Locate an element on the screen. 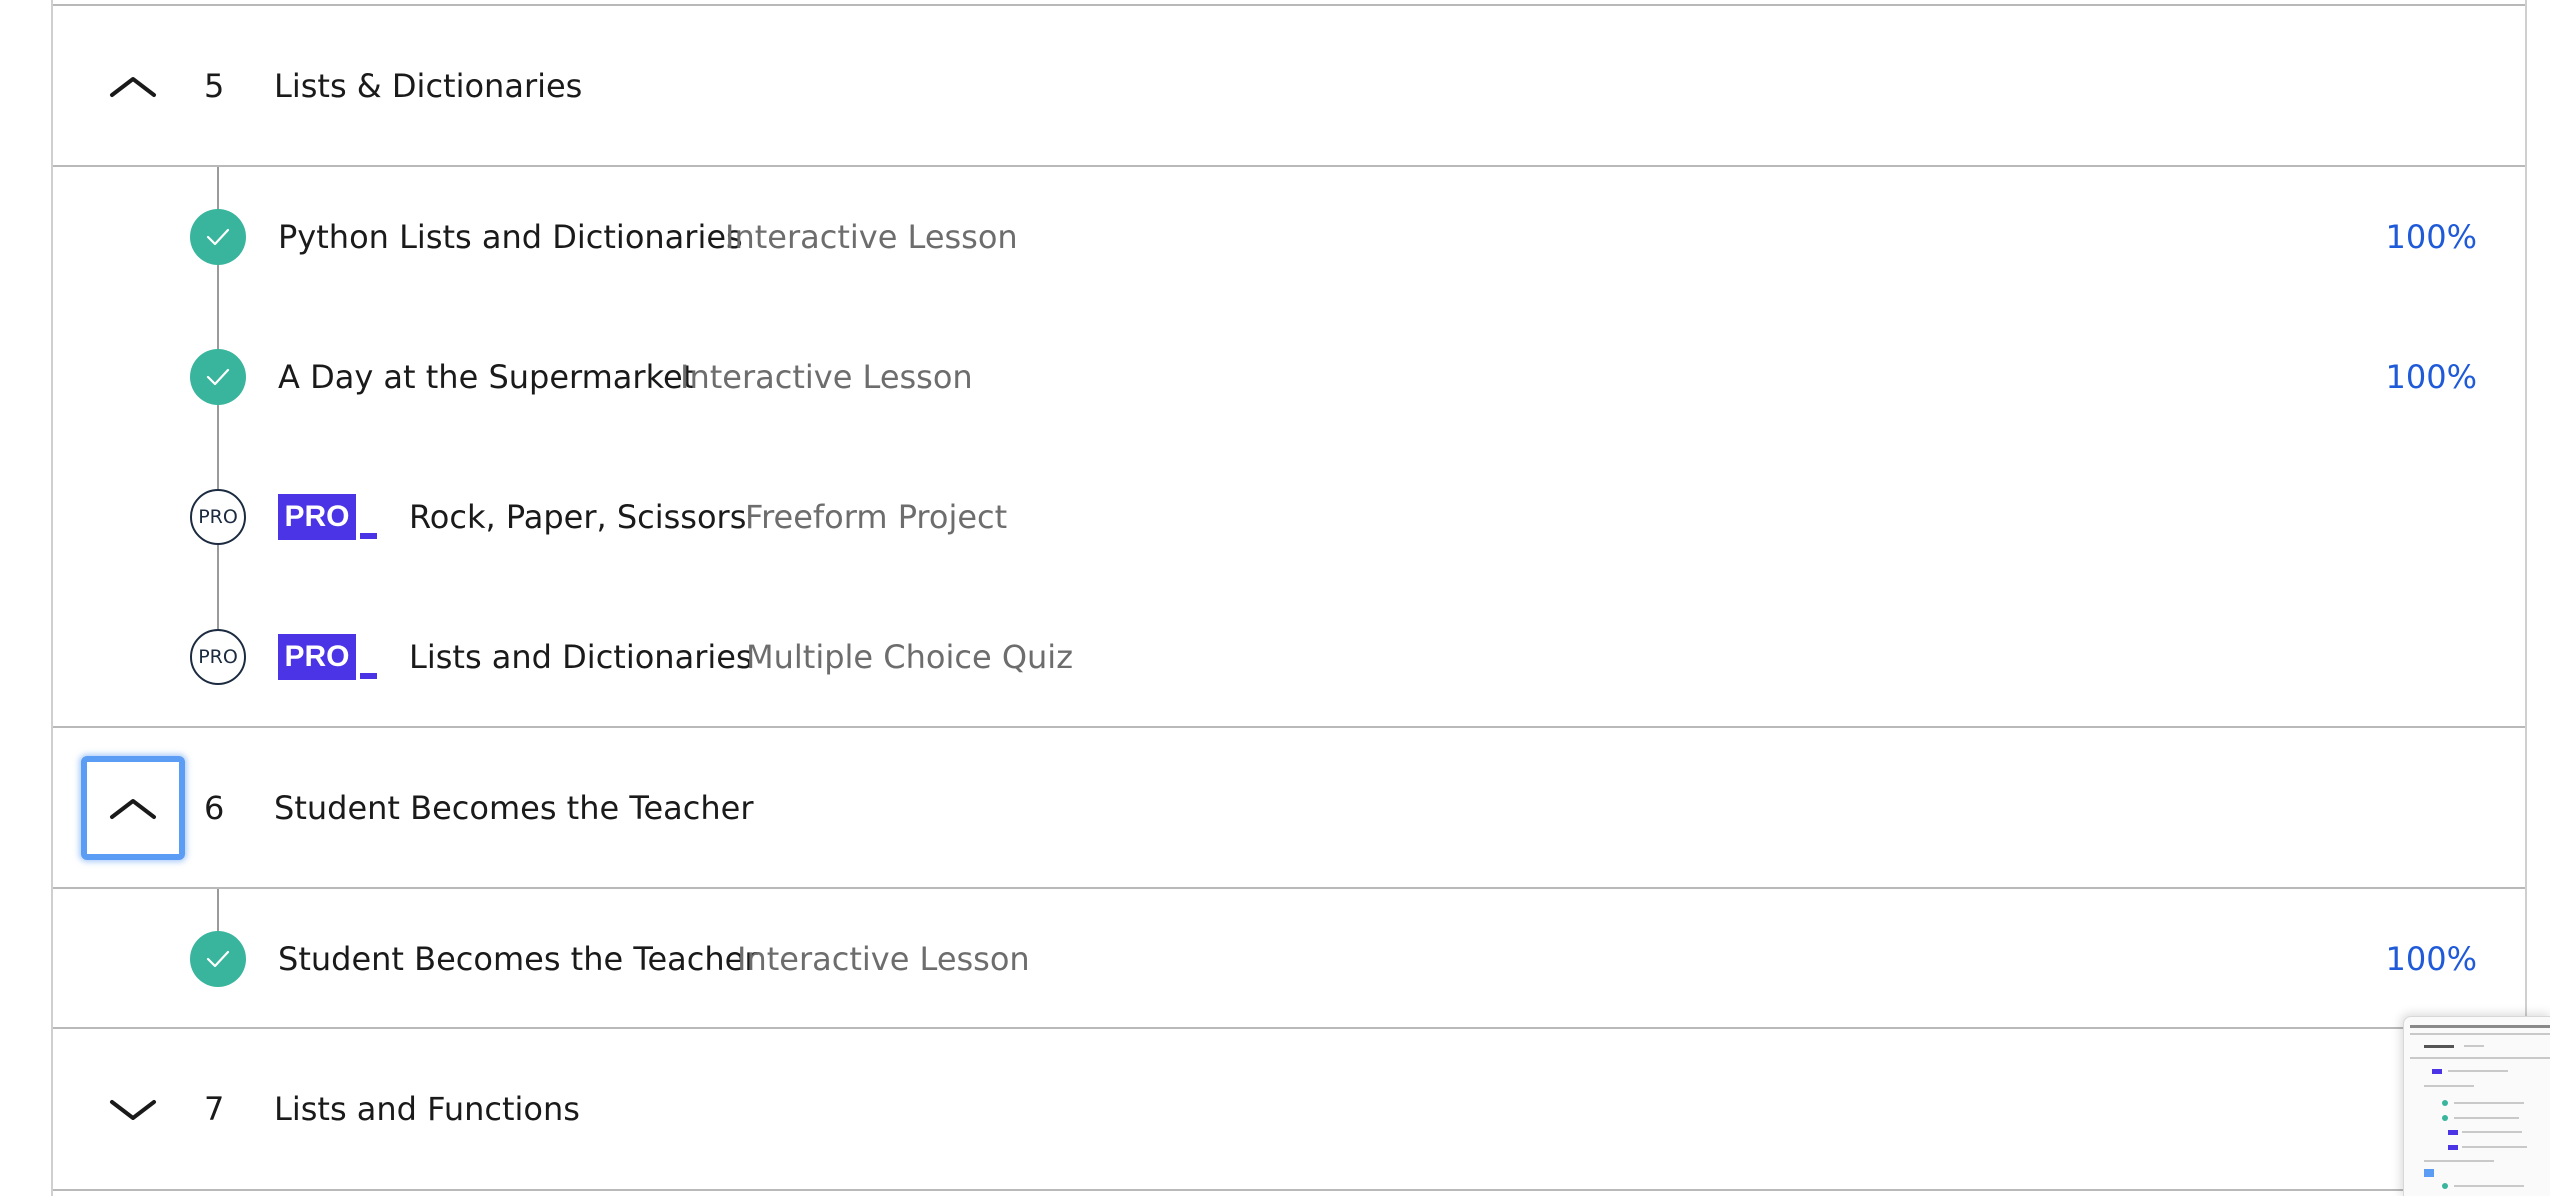 Image resolution: width=2550 pixels, height=1196 pixels. chevron-down-icon is located at coordinates (133, 1110).